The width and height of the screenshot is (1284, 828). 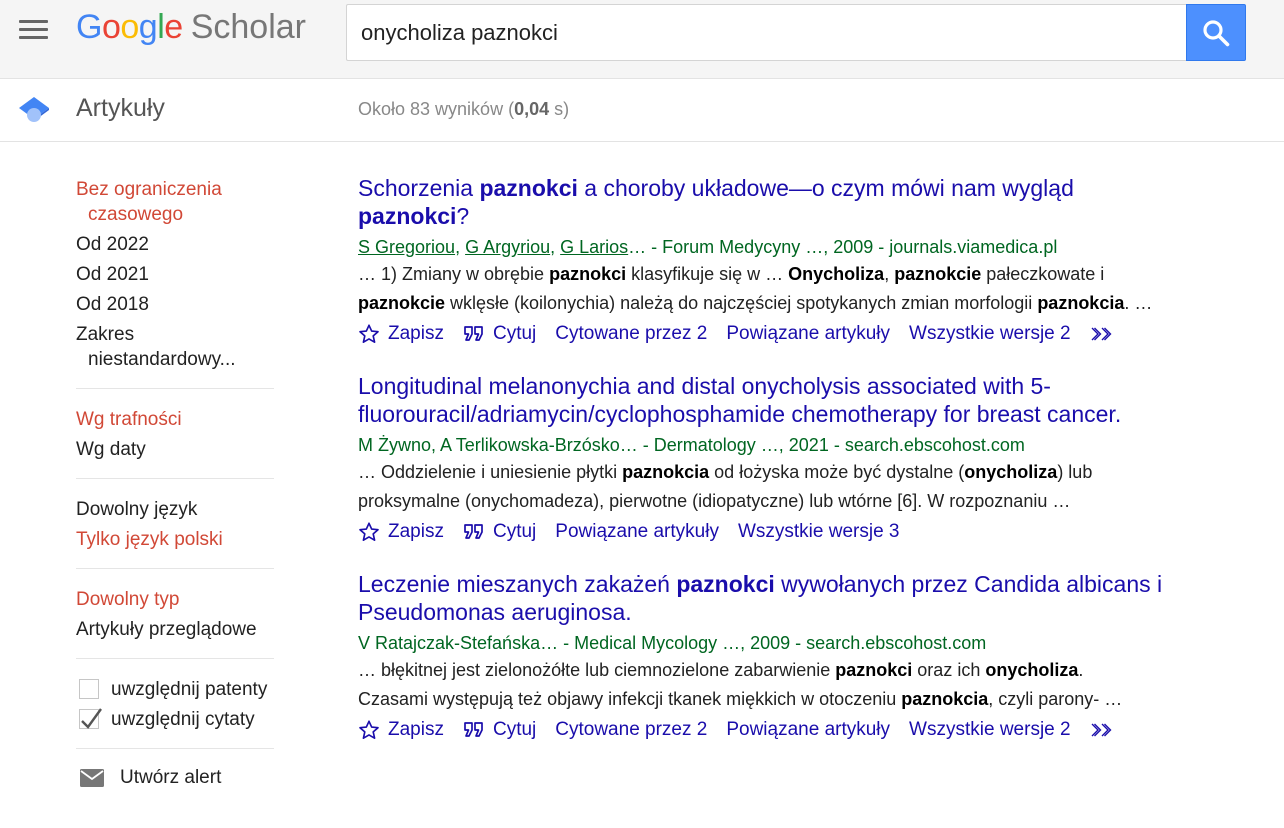 What do you see at coordinates (175, 629) in the screenshot?
I see `type-review-articles: Artykuły przeglądowe` at bounding box center [175, 629].